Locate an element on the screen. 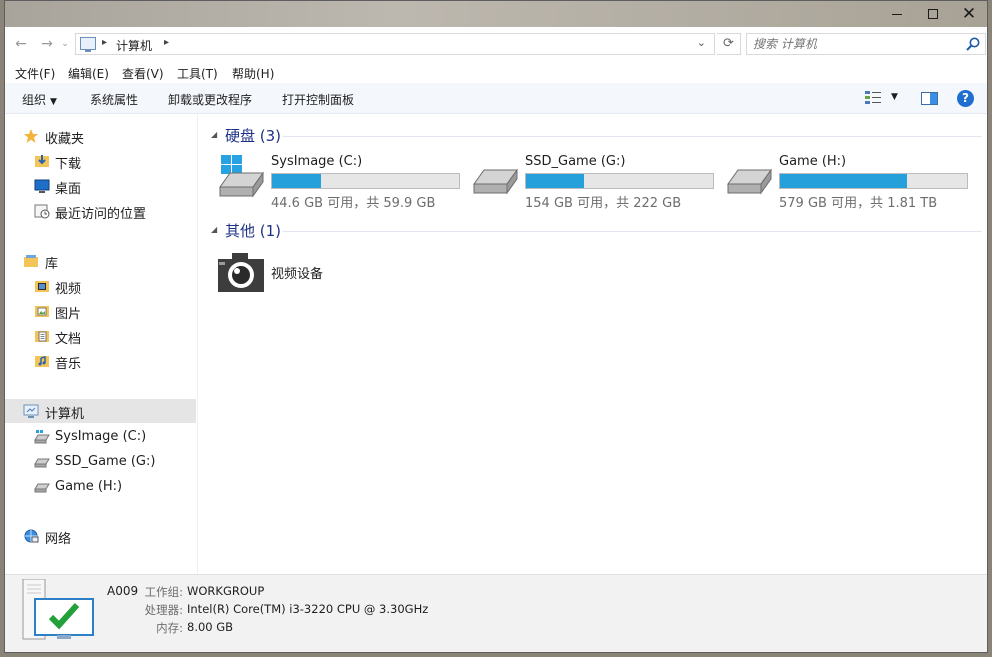 The width and height of the screenshot is (992, 657). videos-library-icon is located at coordinates (42, 286).